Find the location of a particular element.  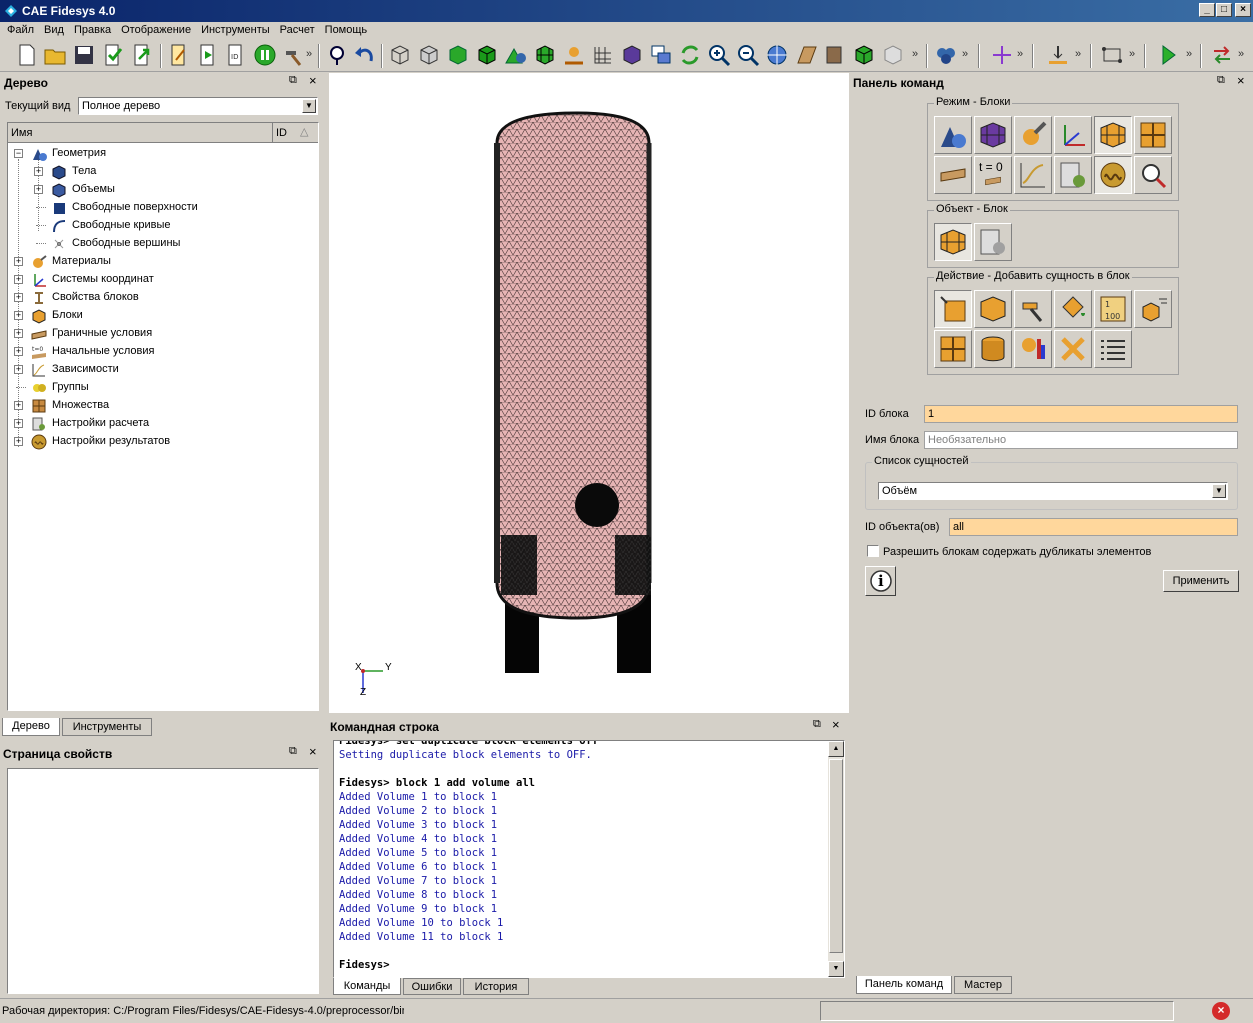

hammer-icon is located at coordinates (294, 55).